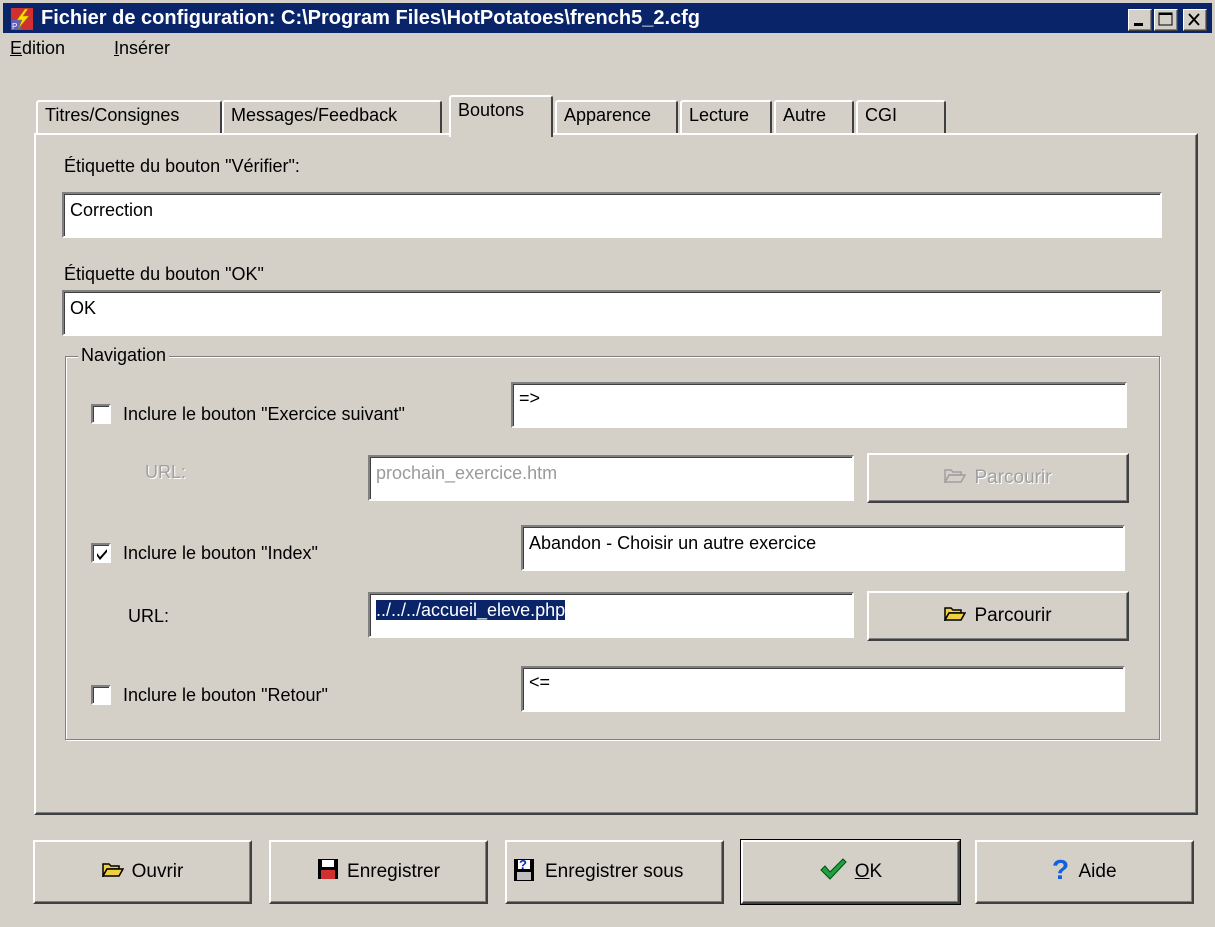 The height and width of the screenshot is (927, 1215). What do you see at coordinates (850, 872) in the screenshot?
I see `ok-button: OK` at bounding box center [850, 872].